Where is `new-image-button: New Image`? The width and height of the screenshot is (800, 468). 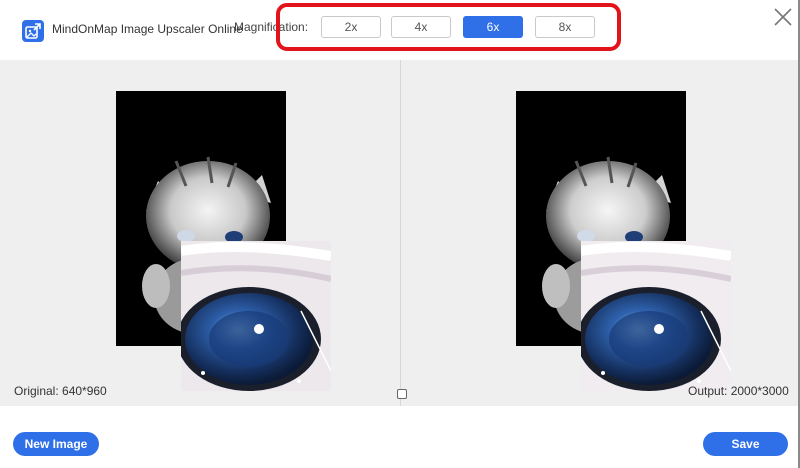
new-image-button: New Image is located at coordinates (56, 444).